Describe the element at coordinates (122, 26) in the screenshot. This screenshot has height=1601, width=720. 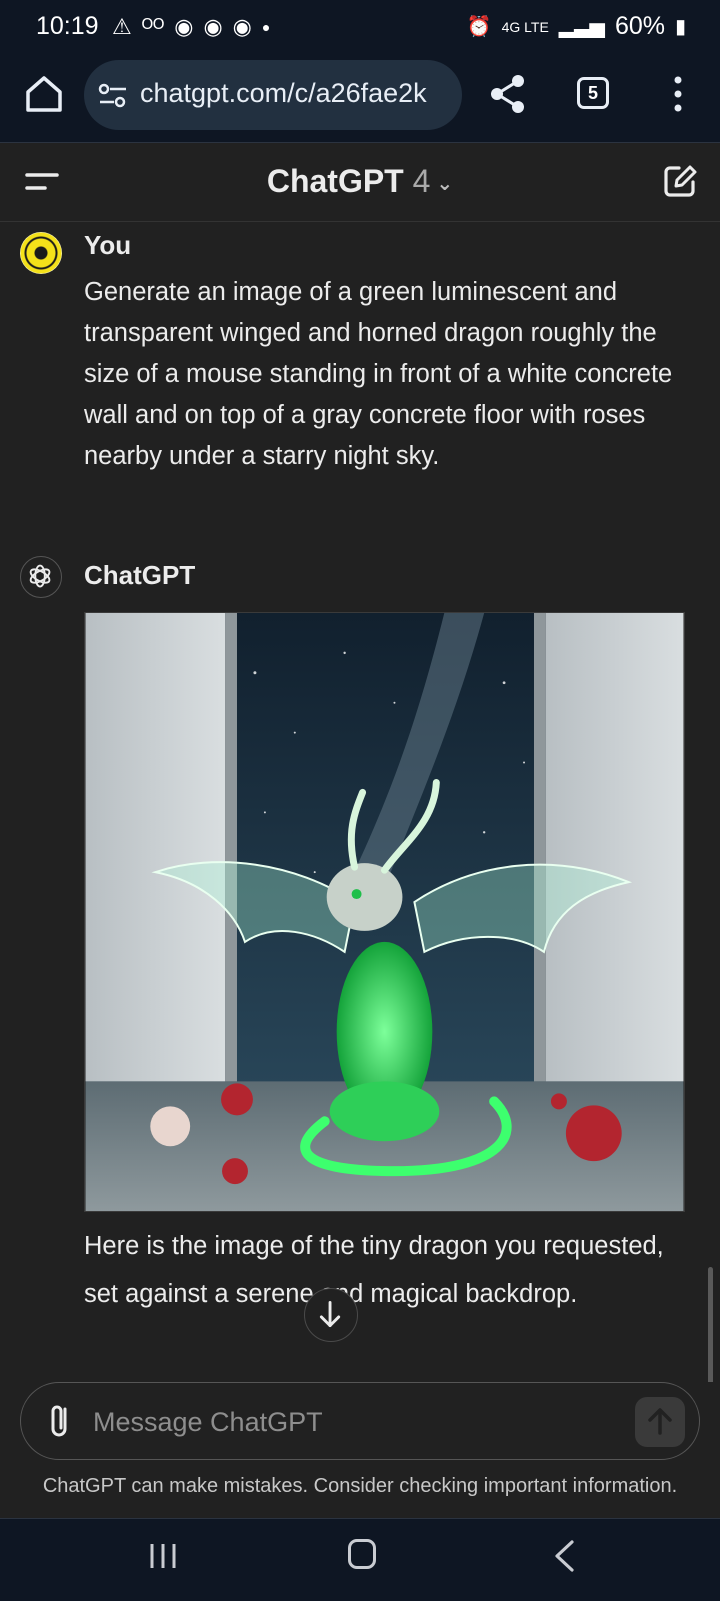
I see `warning-icon: ⚠` at that location.